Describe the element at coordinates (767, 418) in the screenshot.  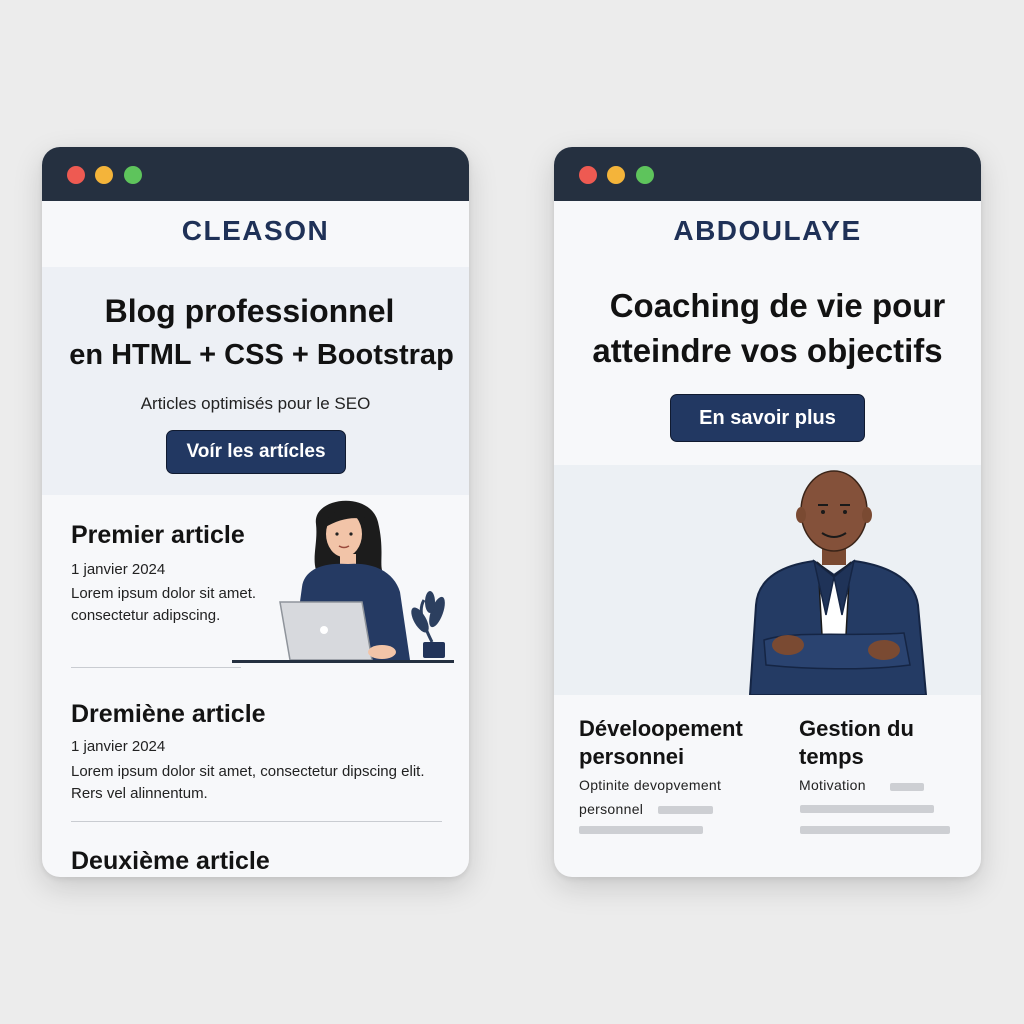
I see `learn-more-button: En savoir plus` at that location.